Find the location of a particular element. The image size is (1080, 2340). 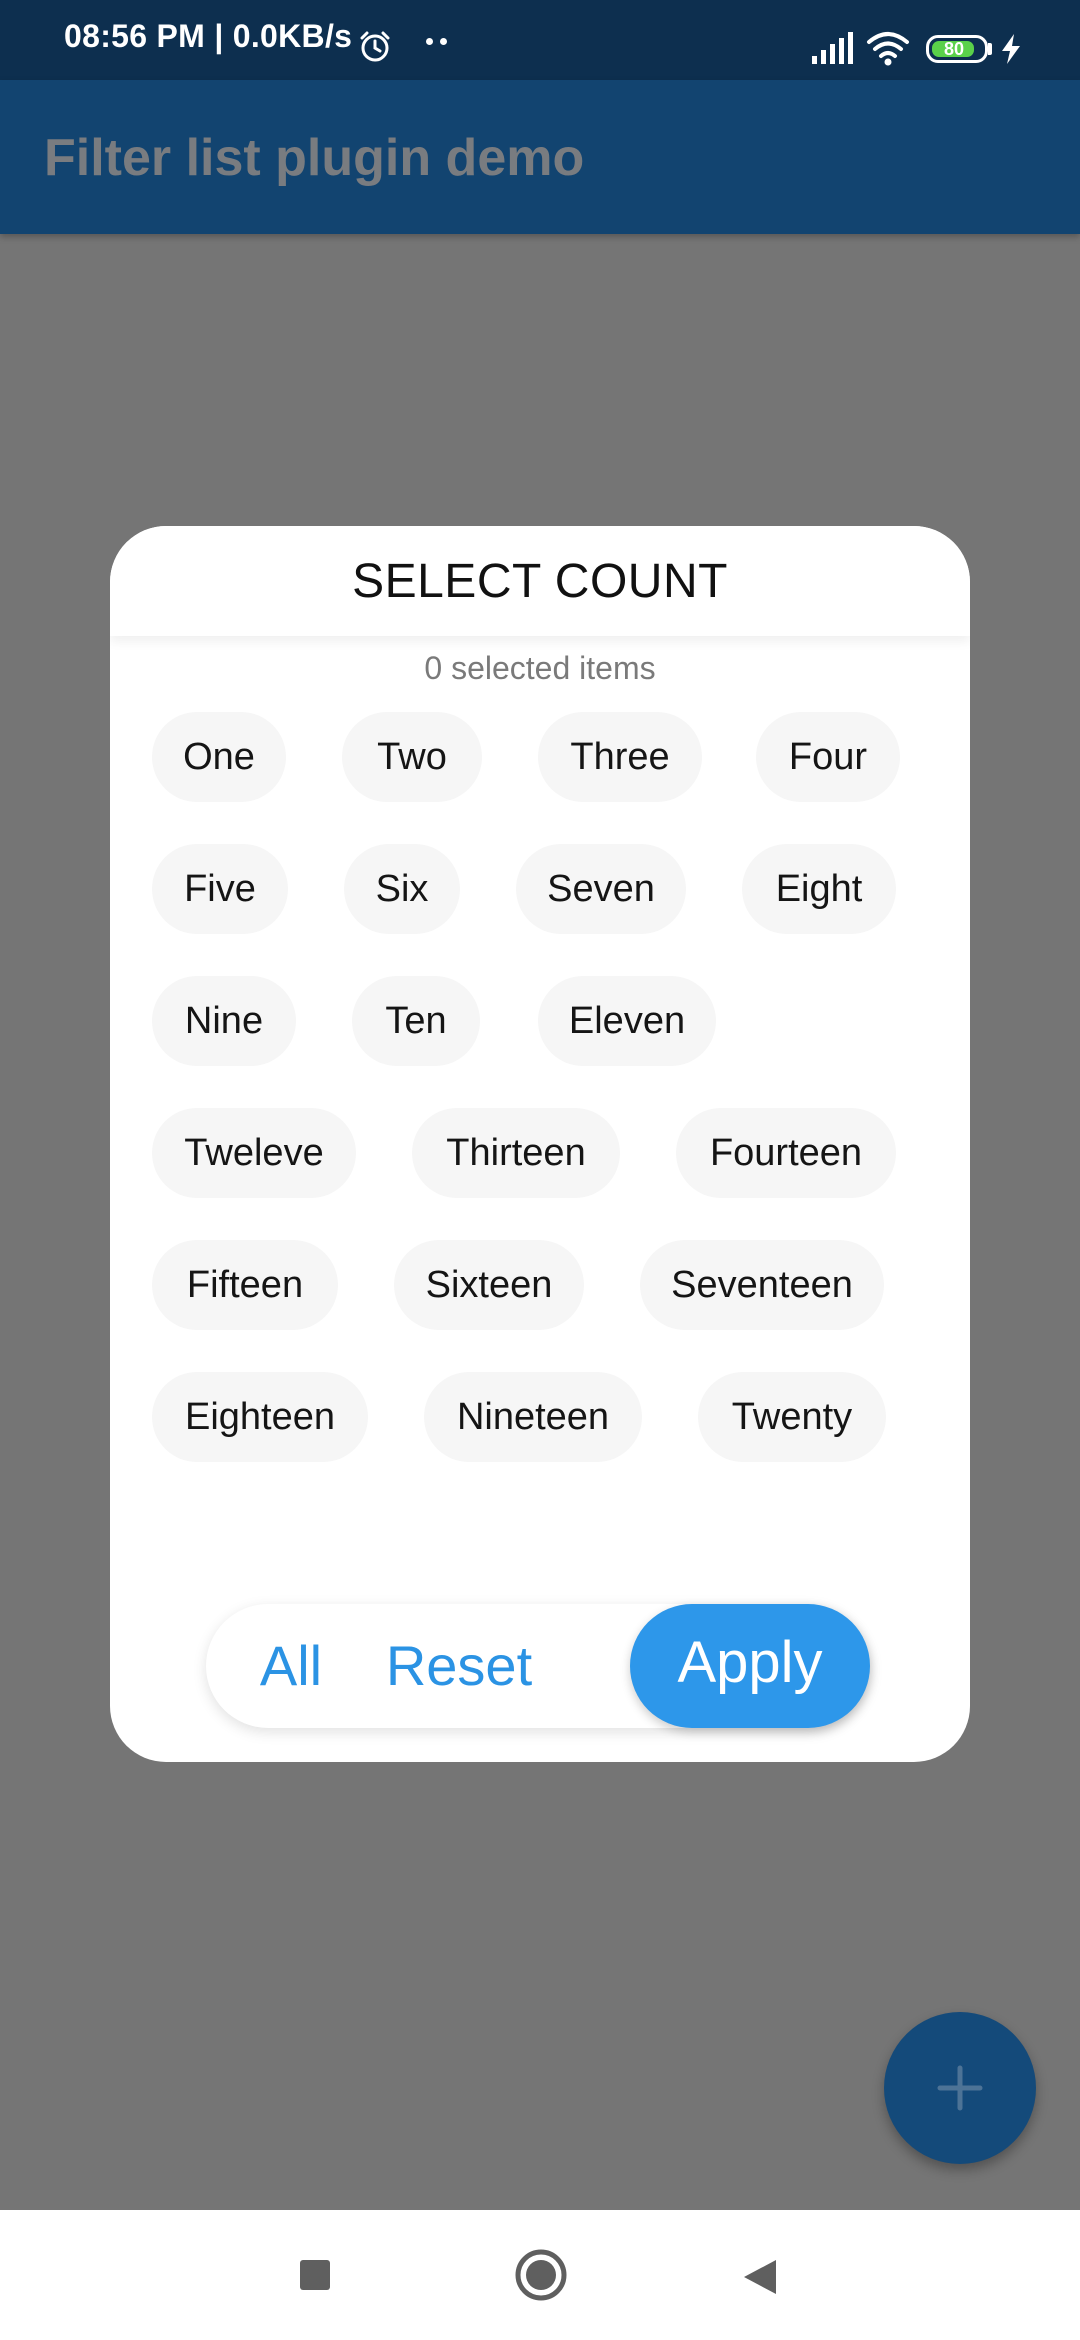

more-dots-icon is located at coordinates (438, 42).